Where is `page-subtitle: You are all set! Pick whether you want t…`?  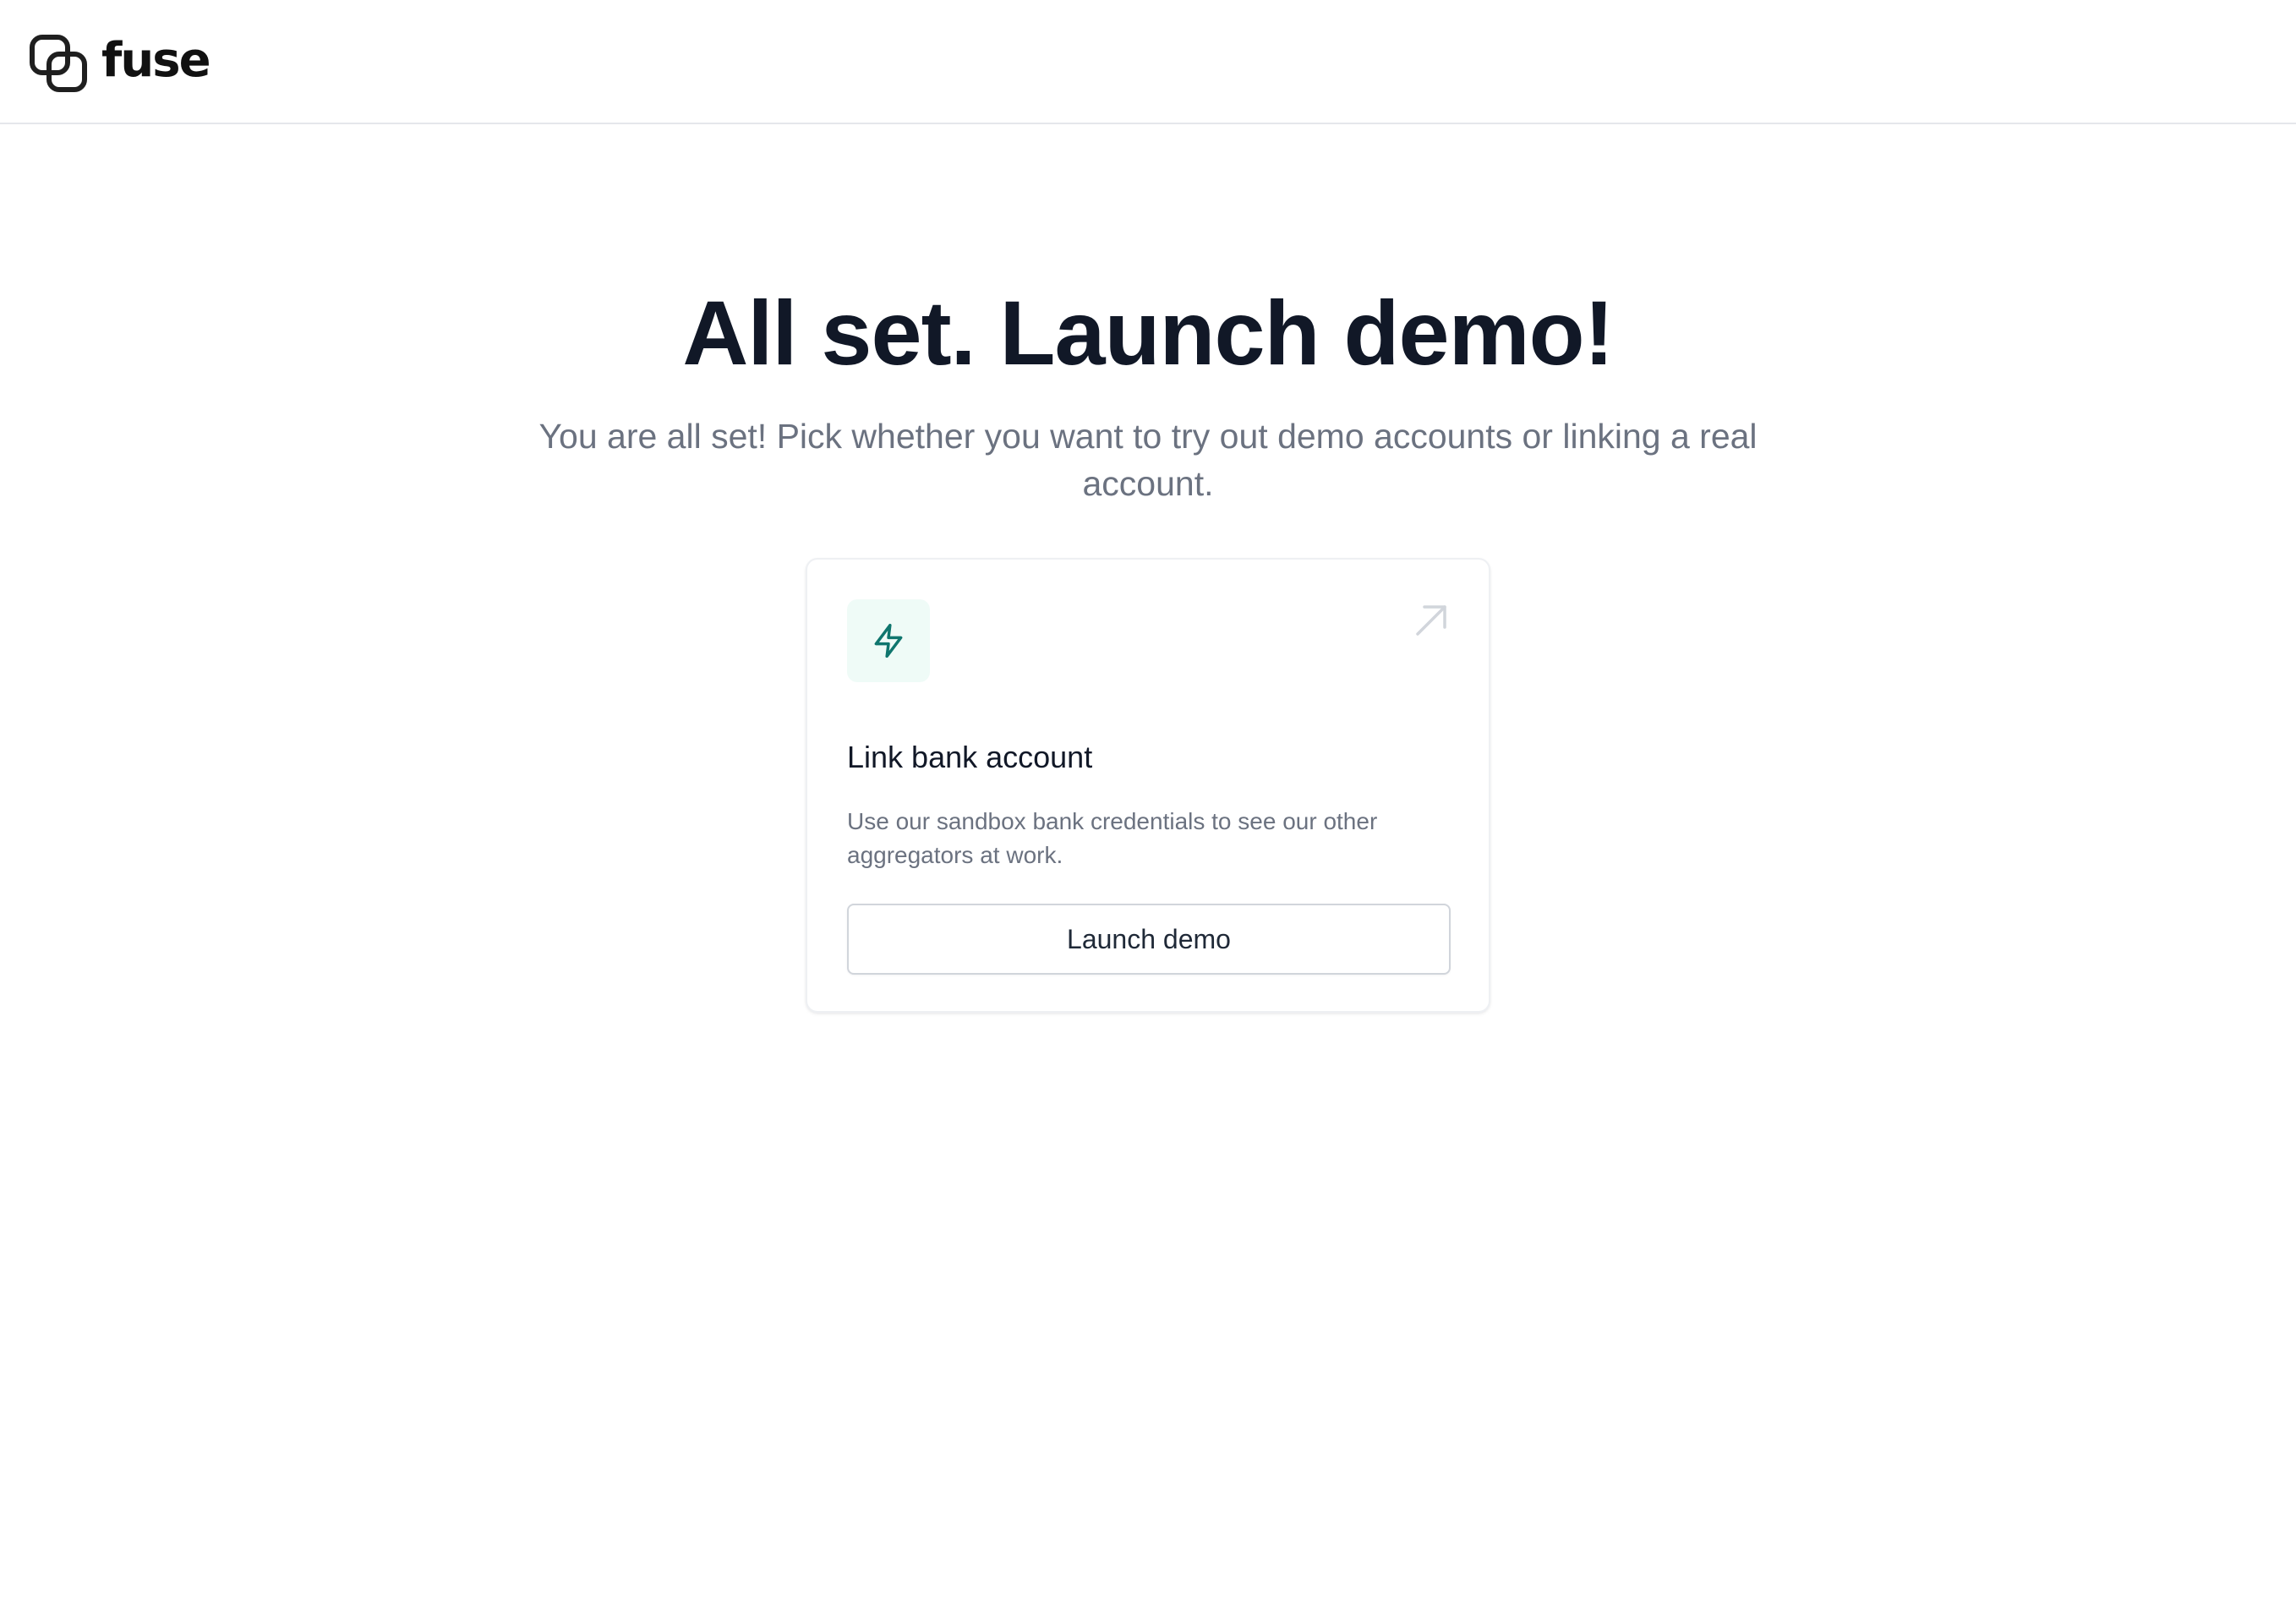
page-subtitle: You are all set! Pick whether you want t… is located at coordinates (1148, 460).